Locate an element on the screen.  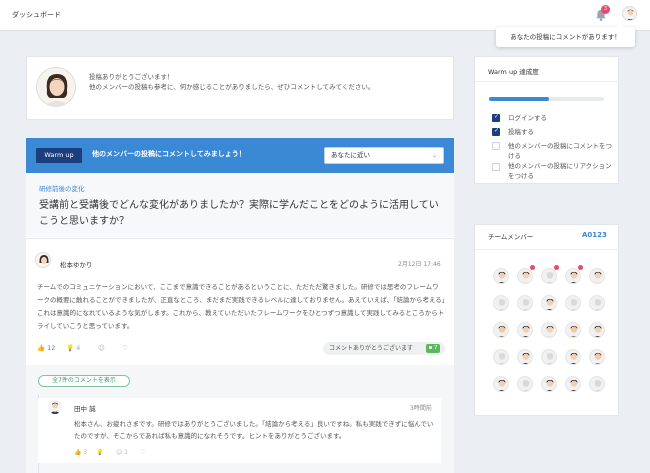
filter-selected-value: あなたに近い is located at coordinates (350, 155).